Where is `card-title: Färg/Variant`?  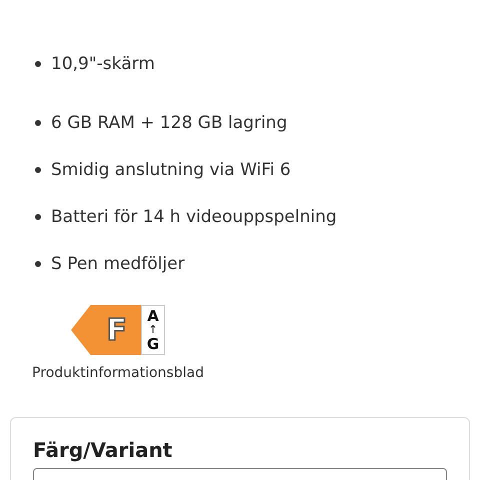
card-title: Färg/Variant is located at coordinates (103, 450).